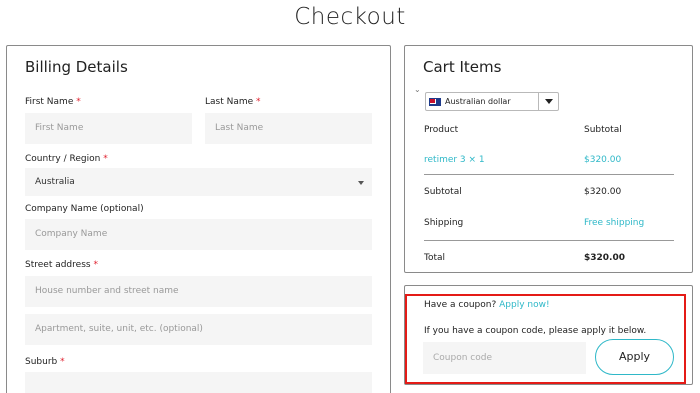 The height and width of the screenshot is (393, 700). I want to click on coupon-code-input: Coupon code, so click(504, 358).